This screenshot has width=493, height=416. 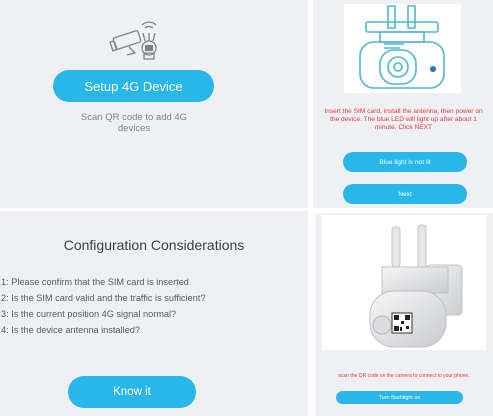 What do you see at coordinates (134, 123) in the screenshot?
I see `scan-qr-hint: Scan QR code to add 4G devices` at bounding box center [134, 123].